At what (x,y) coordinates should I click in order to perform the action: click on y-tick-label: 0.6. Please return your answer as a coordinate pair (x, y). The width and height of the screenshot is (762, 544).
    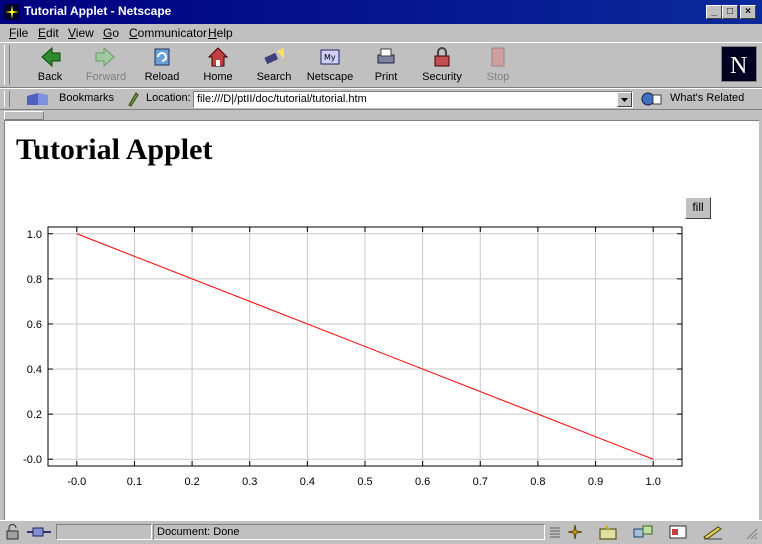
    Looking at the image, I should click on (34, 325).